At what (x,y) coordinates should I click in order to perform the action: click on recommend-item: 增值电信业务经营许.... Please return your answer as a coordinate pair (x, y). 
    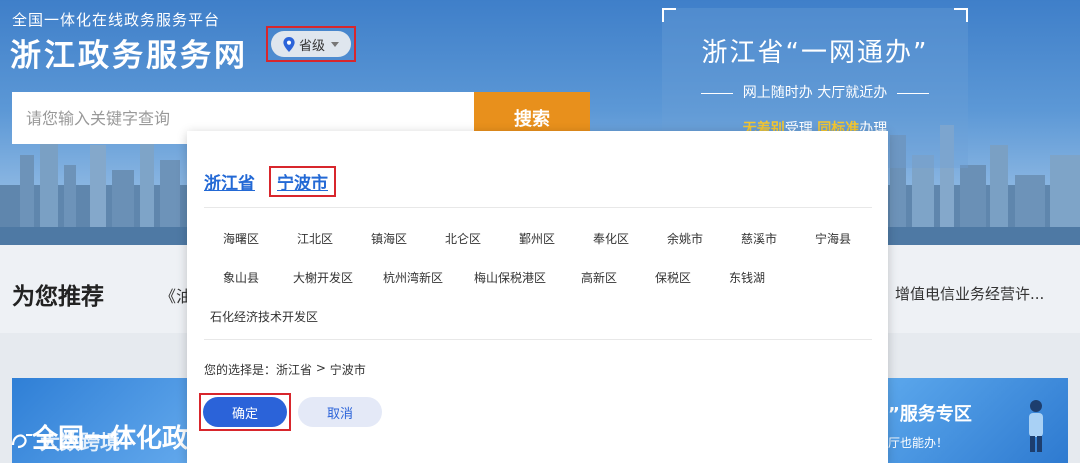
    Looking at the image, I should click on (969, 293).